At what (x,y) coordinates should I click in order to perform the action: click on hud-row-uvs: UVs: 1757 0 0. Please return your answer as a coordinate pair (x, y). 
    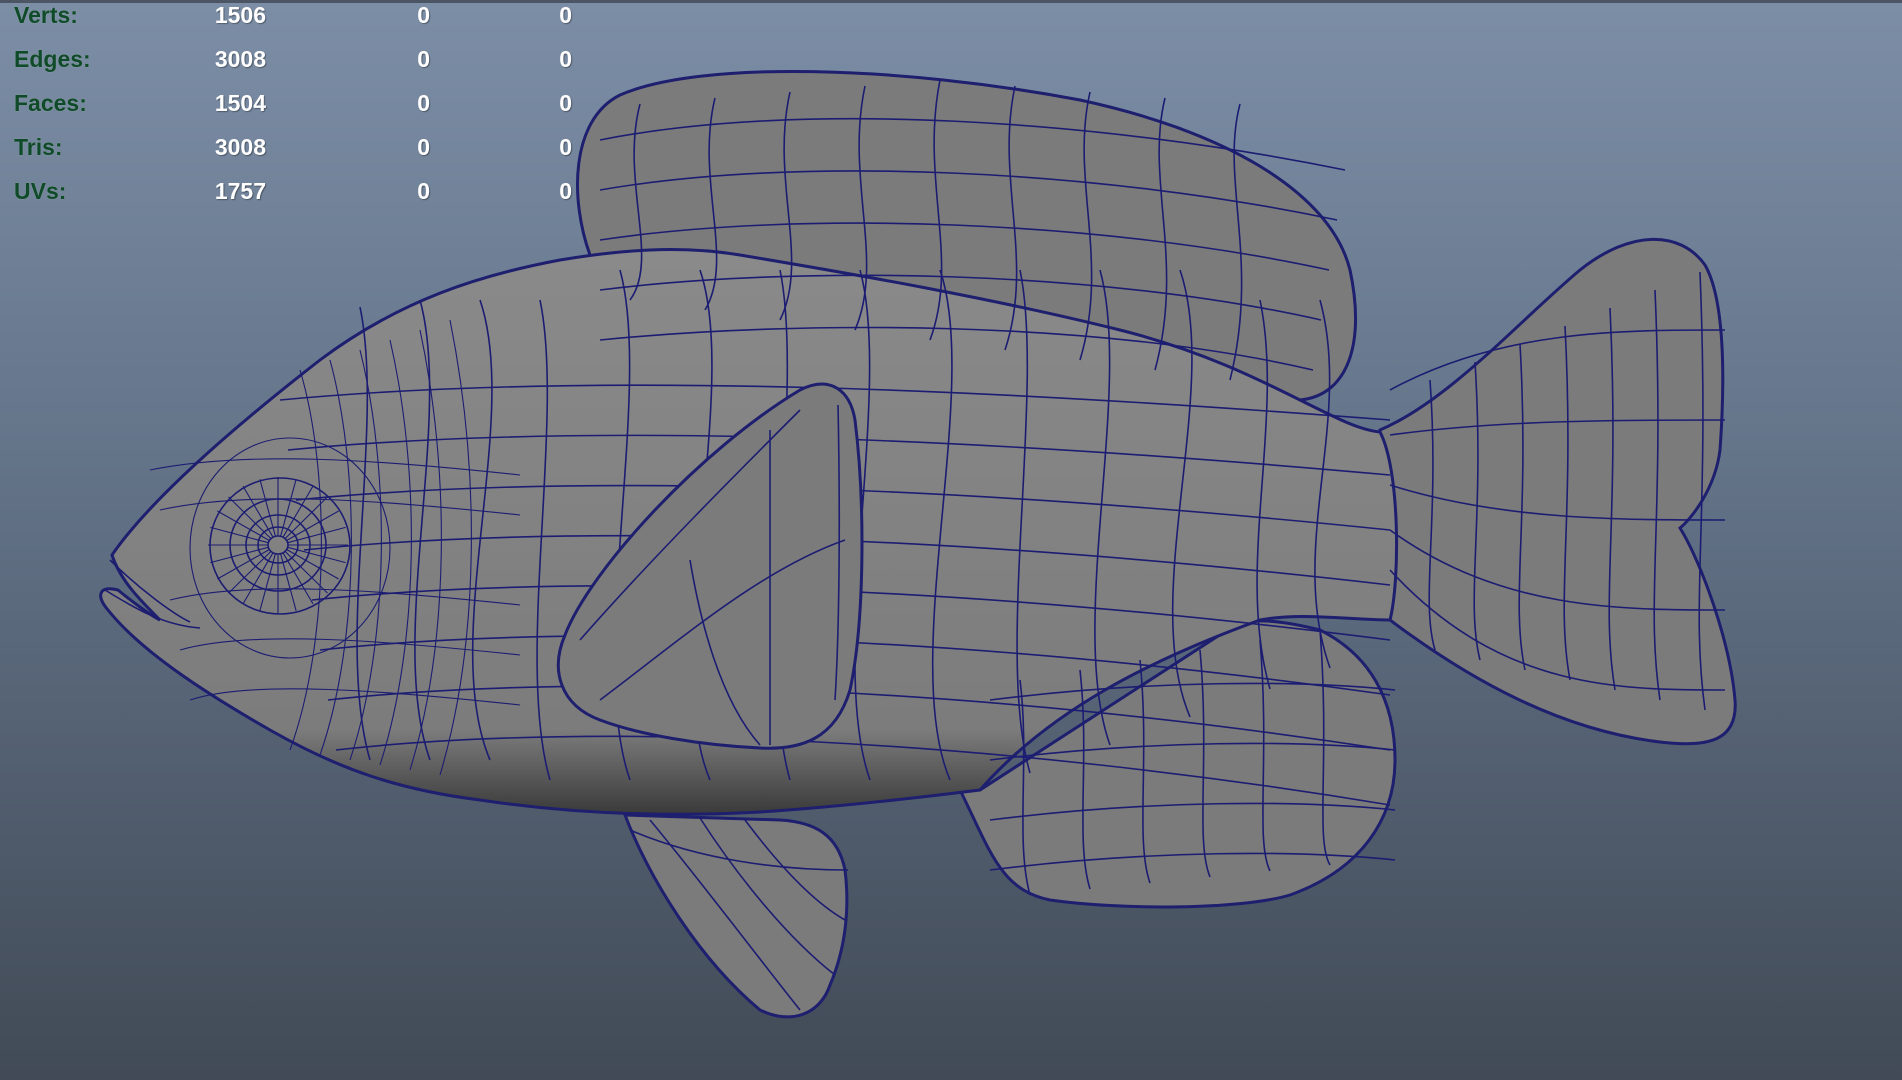
    Looking at the image, I should click on (294, 198).